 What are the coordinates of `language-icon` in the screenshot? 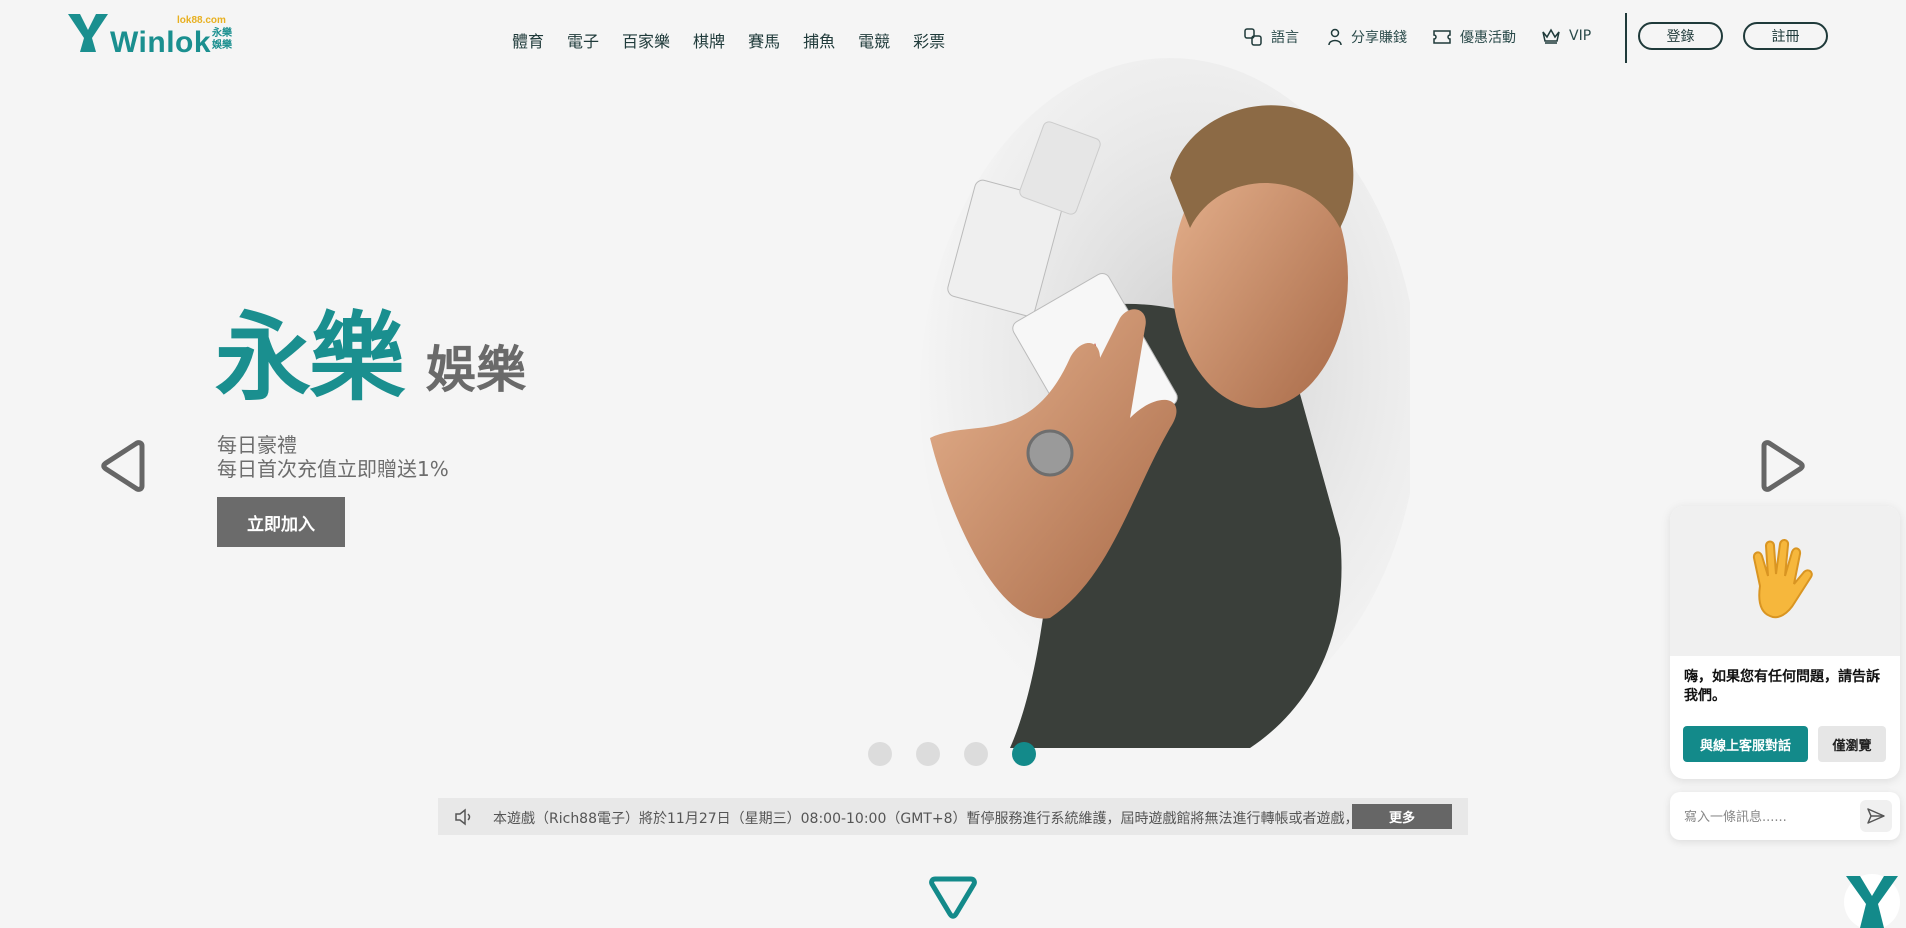 It's located at (1253, 37).